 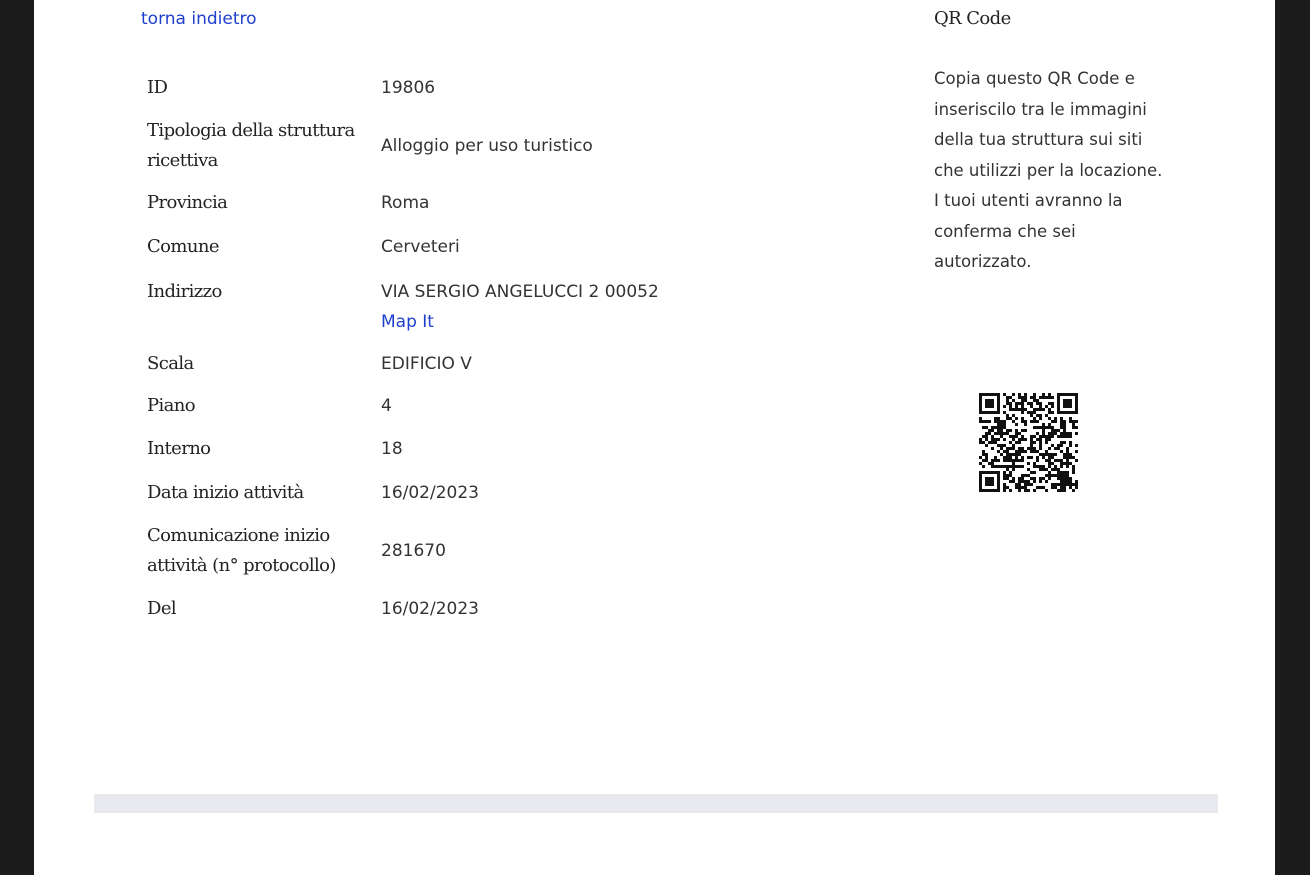 What do you see at coordinates (413, 551) in the screenshot?
I see `detail-value: 281670` at bounding box center [413, 551].